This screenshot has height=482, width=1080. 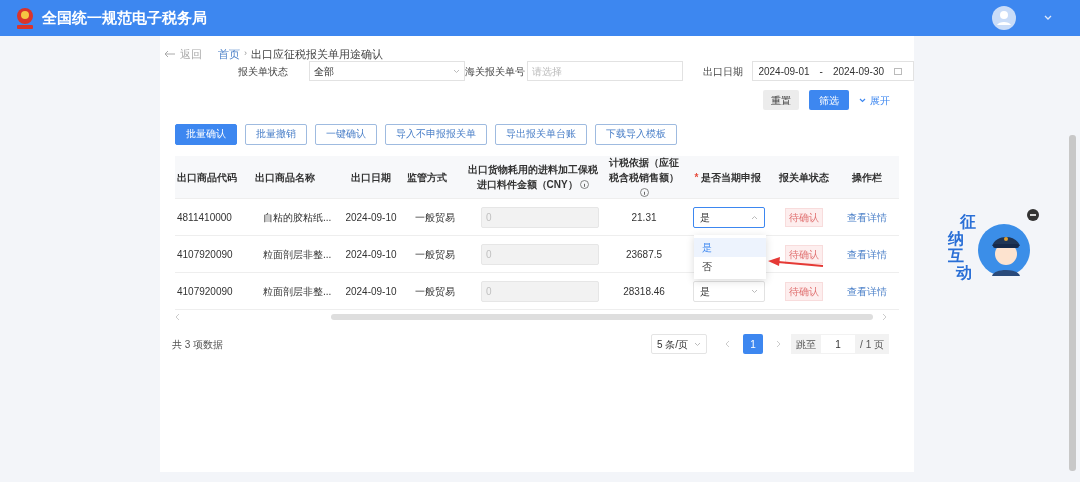 I want to click on table-cell-text: 21.31, so click(x=644, y=217).